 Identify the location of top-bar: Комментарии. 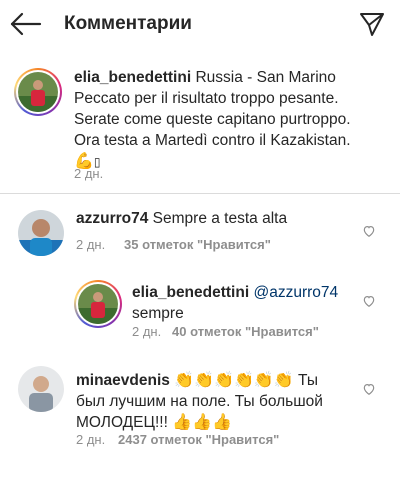
(200, 24).